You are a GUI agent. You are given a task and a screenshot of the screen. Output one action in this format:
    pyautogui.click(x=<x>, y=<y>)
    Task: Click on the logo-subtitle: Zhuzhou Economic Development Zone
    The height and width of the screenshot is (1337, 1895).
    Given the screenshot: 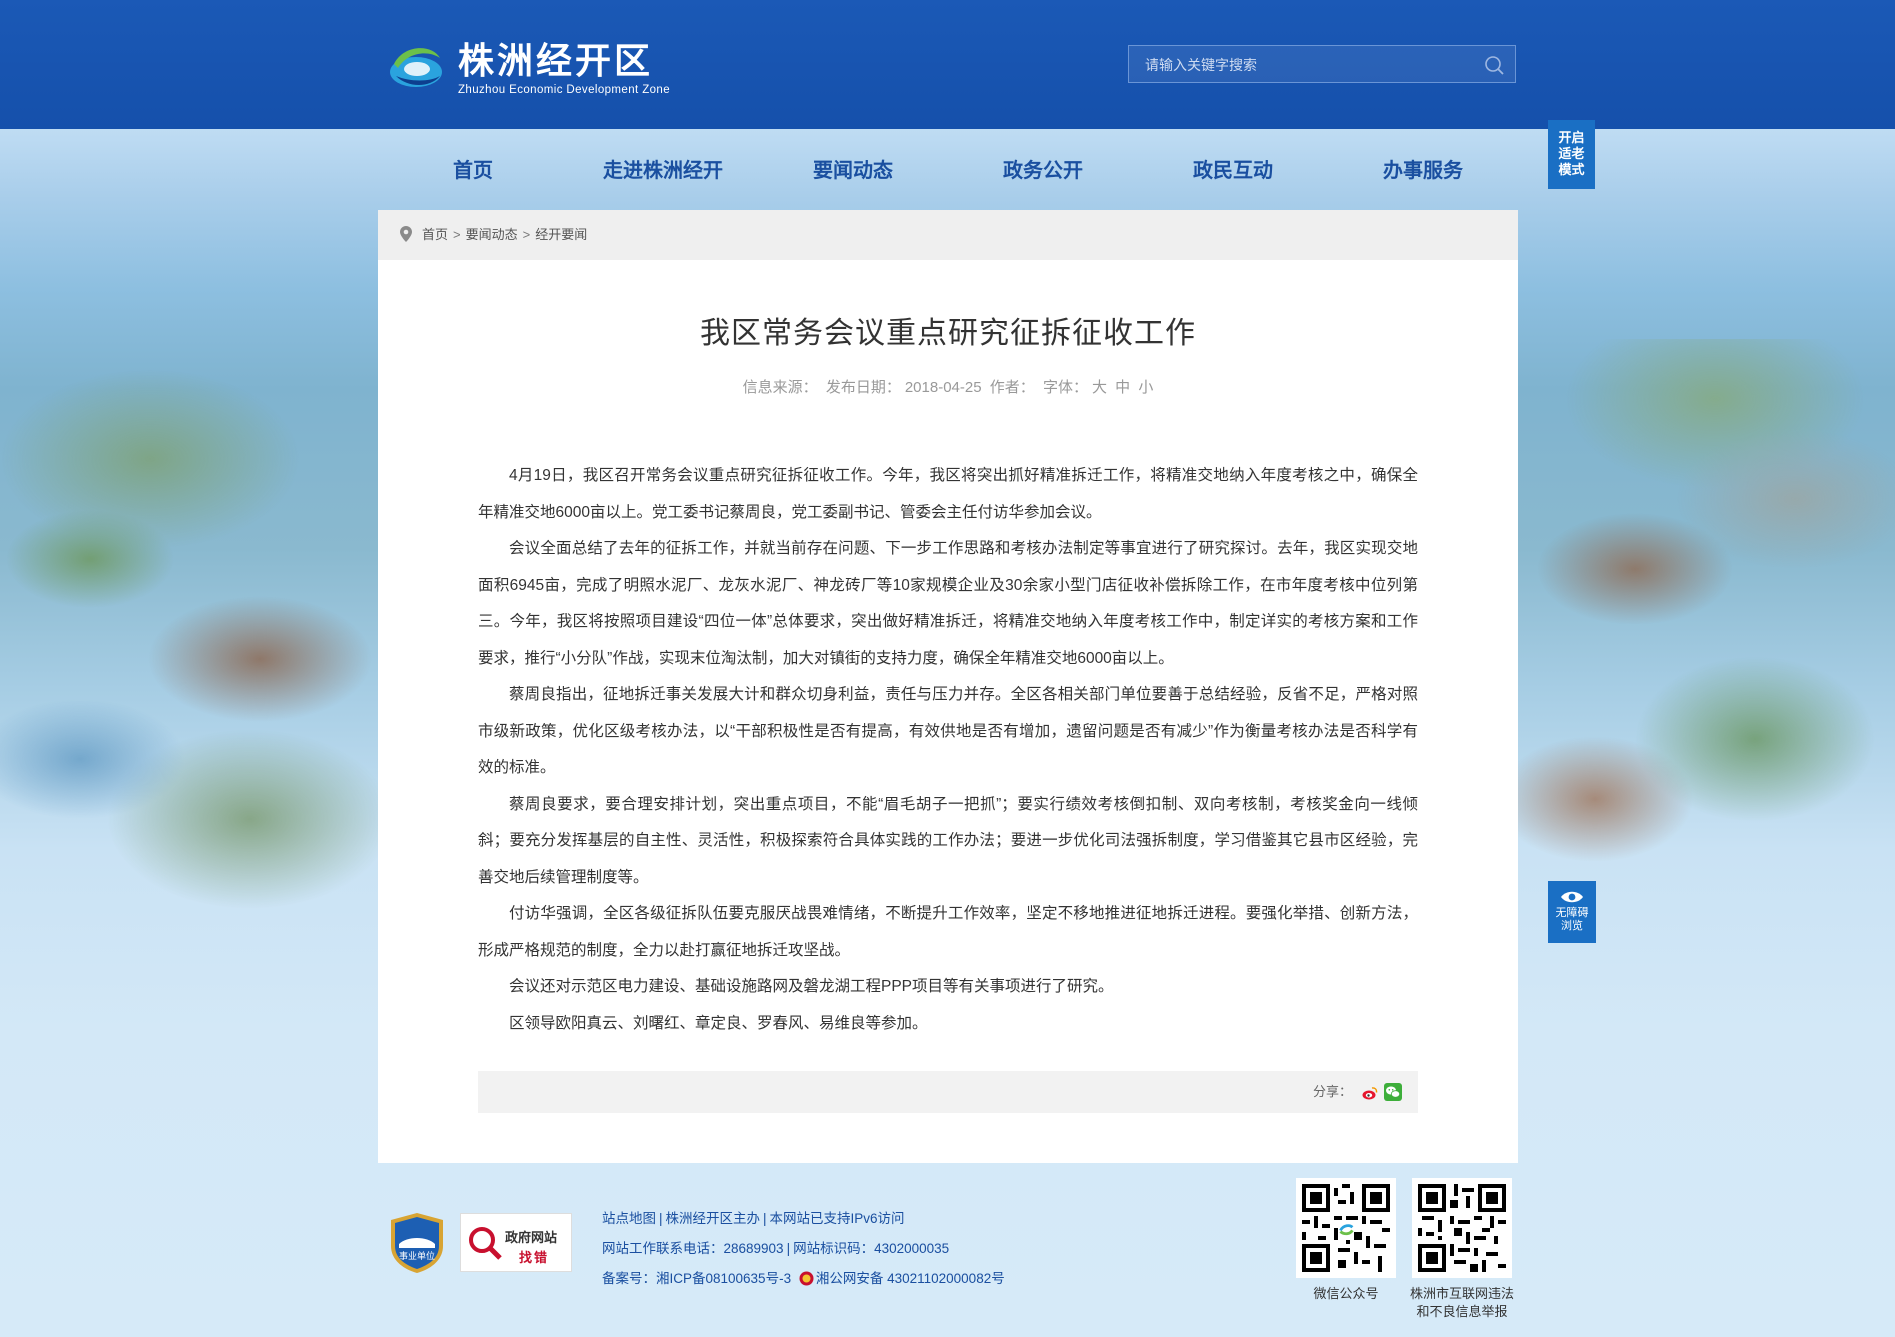 What is the action you would take?
    pyautogui.click(x=564, y=90)
    